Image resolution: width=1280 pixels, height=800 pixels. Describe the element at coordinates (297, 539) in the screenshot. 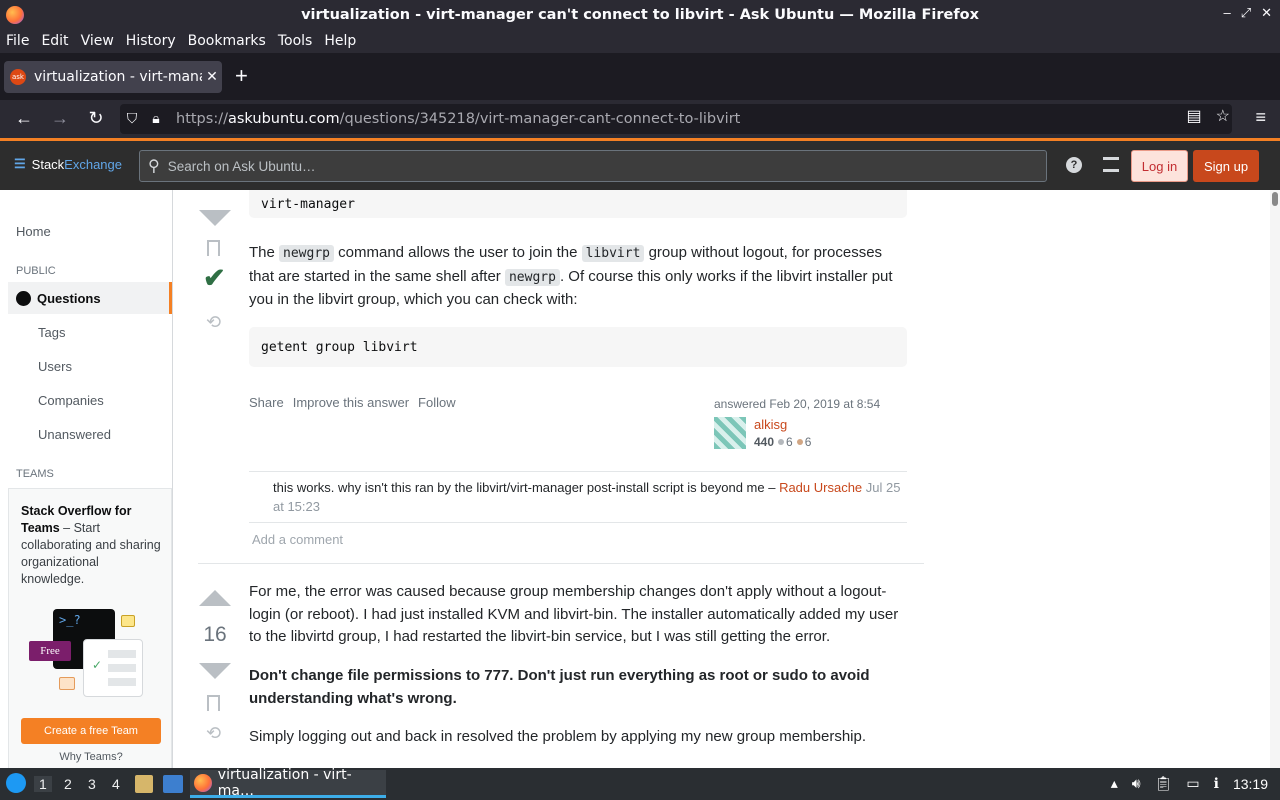

I see `add-comment-link: Add a comment` at that location.